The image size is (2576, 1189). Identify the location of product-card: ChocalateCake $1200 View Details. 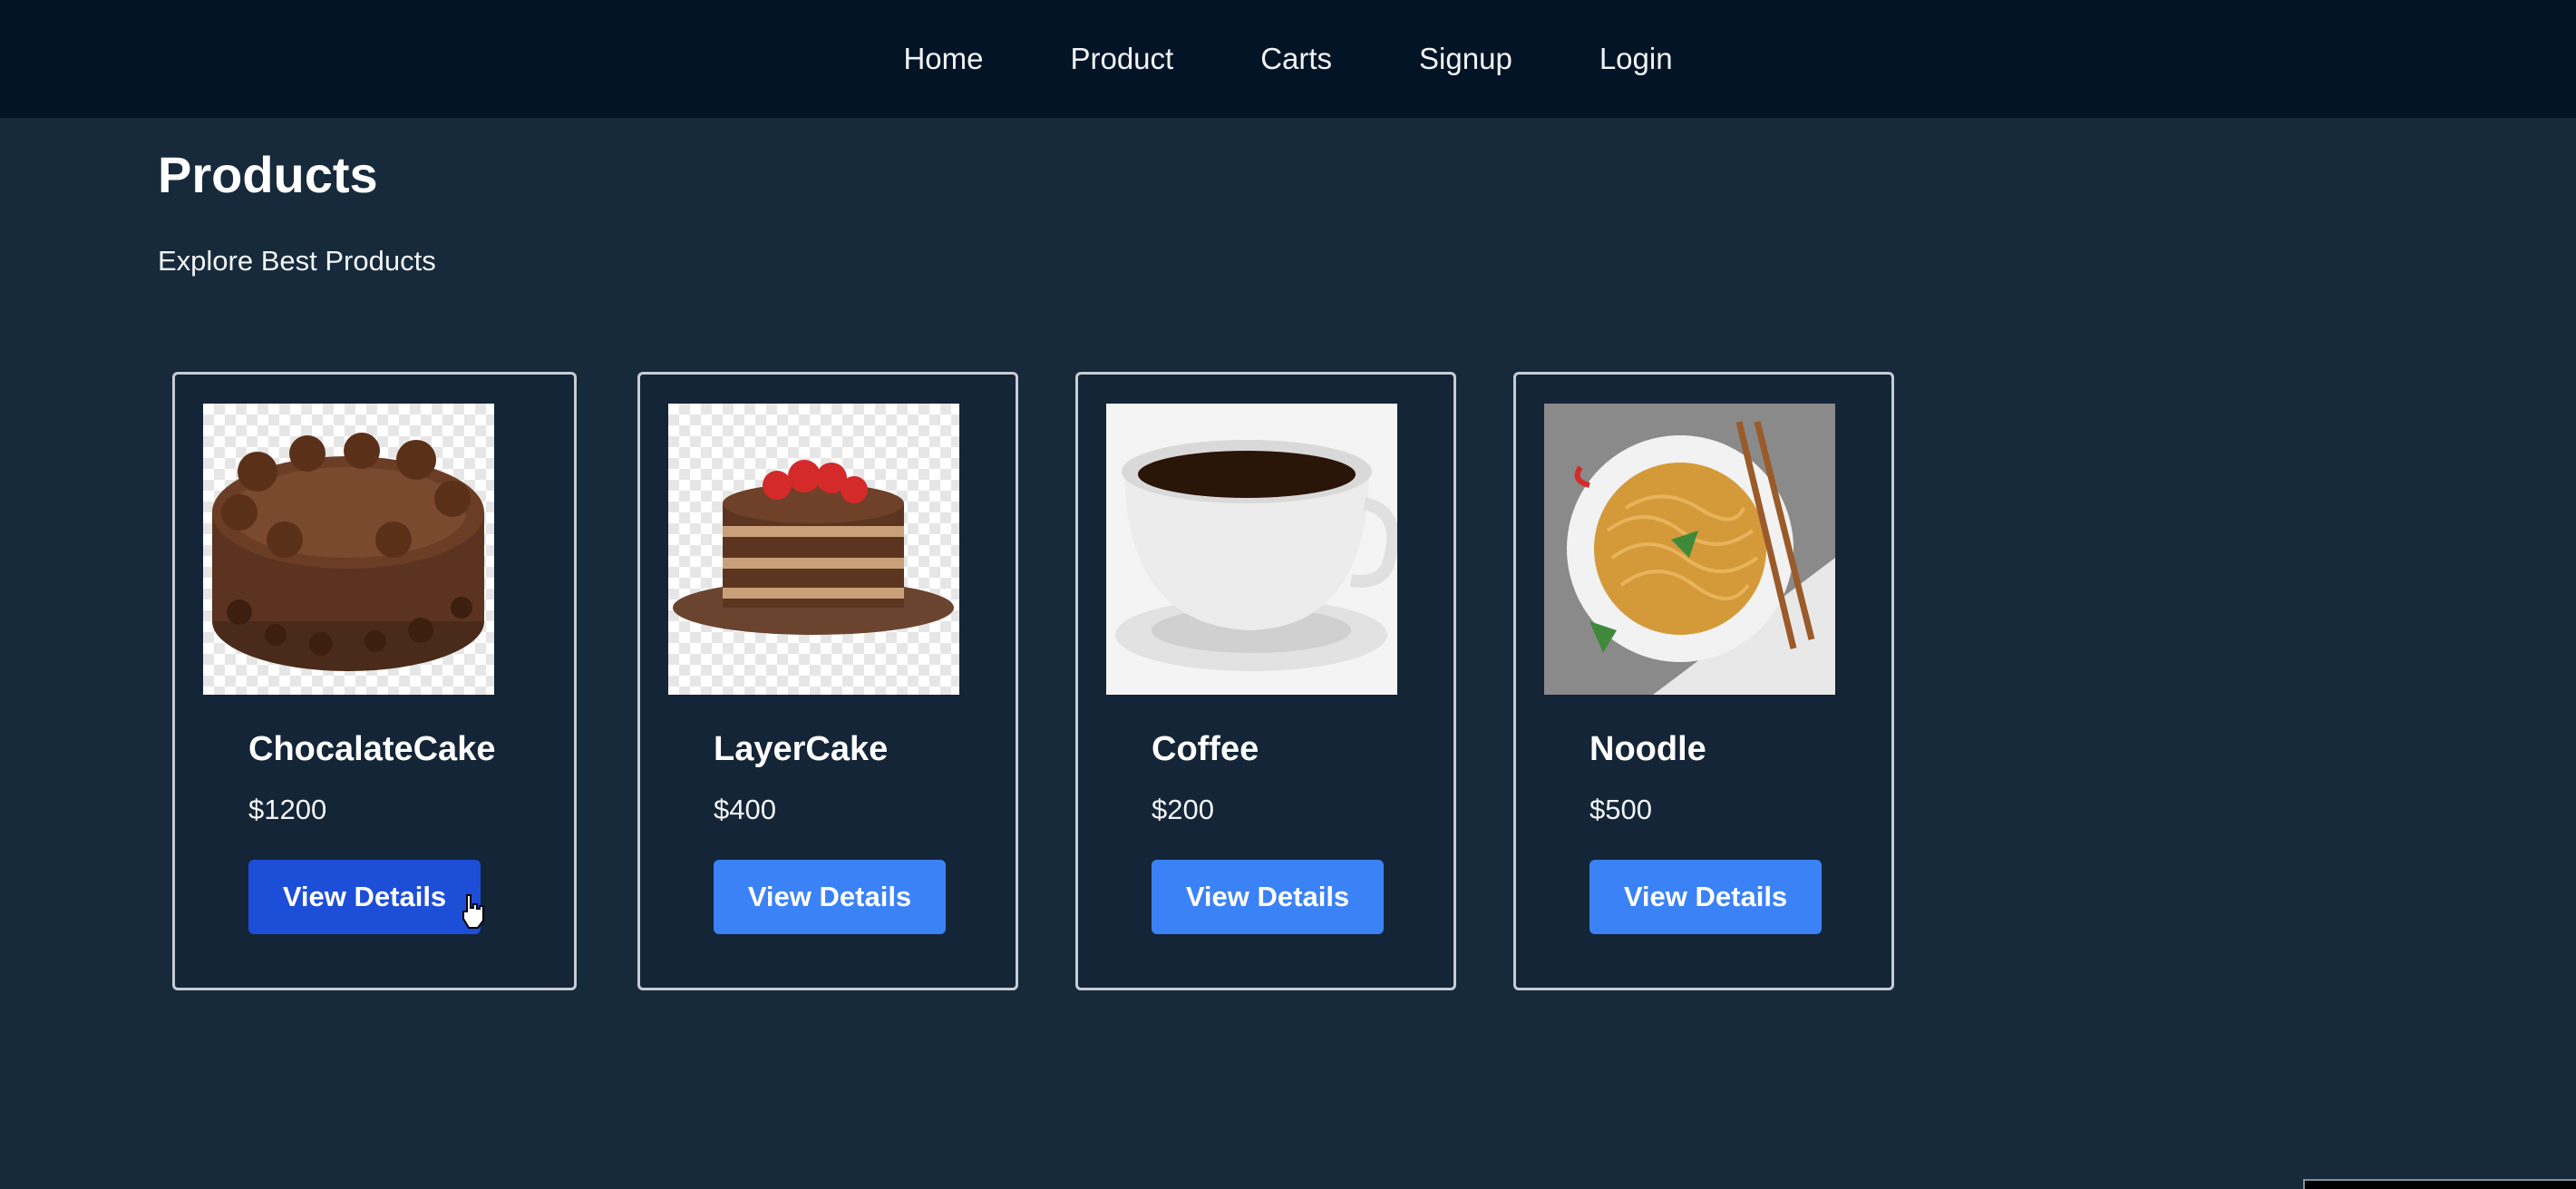
(374, 681).